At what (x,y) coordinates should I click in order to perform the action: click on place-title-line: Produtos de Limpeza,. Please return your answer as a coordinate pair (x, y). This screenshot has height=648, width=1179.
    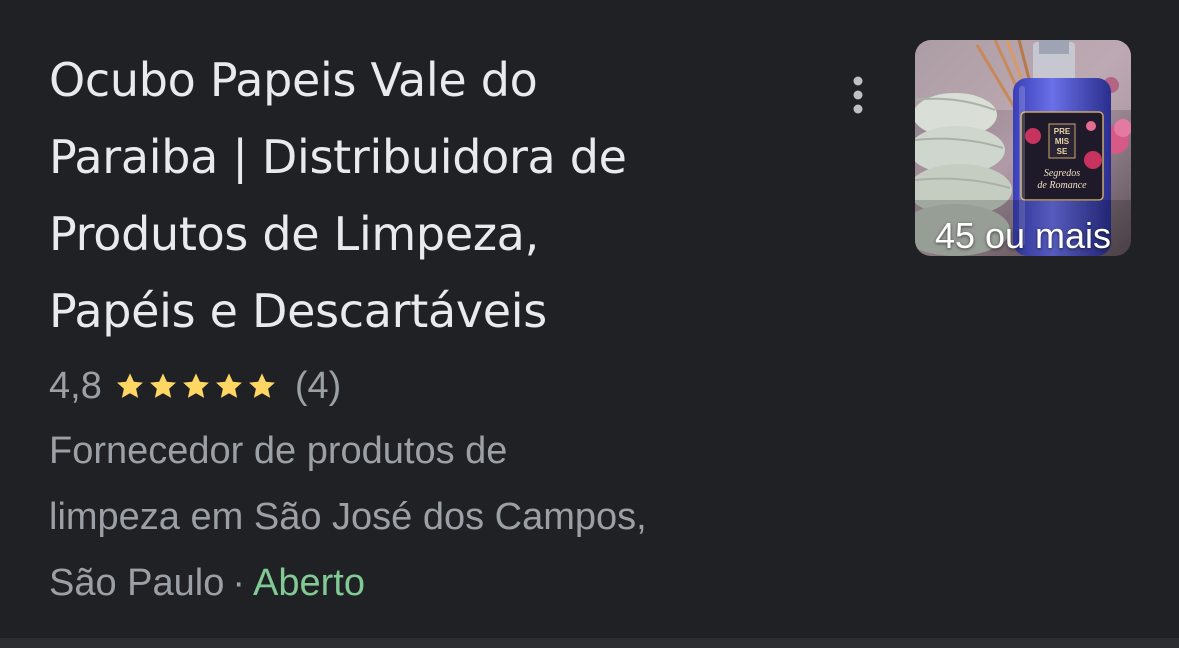
    Looking at the image, I should click on (294, 234).